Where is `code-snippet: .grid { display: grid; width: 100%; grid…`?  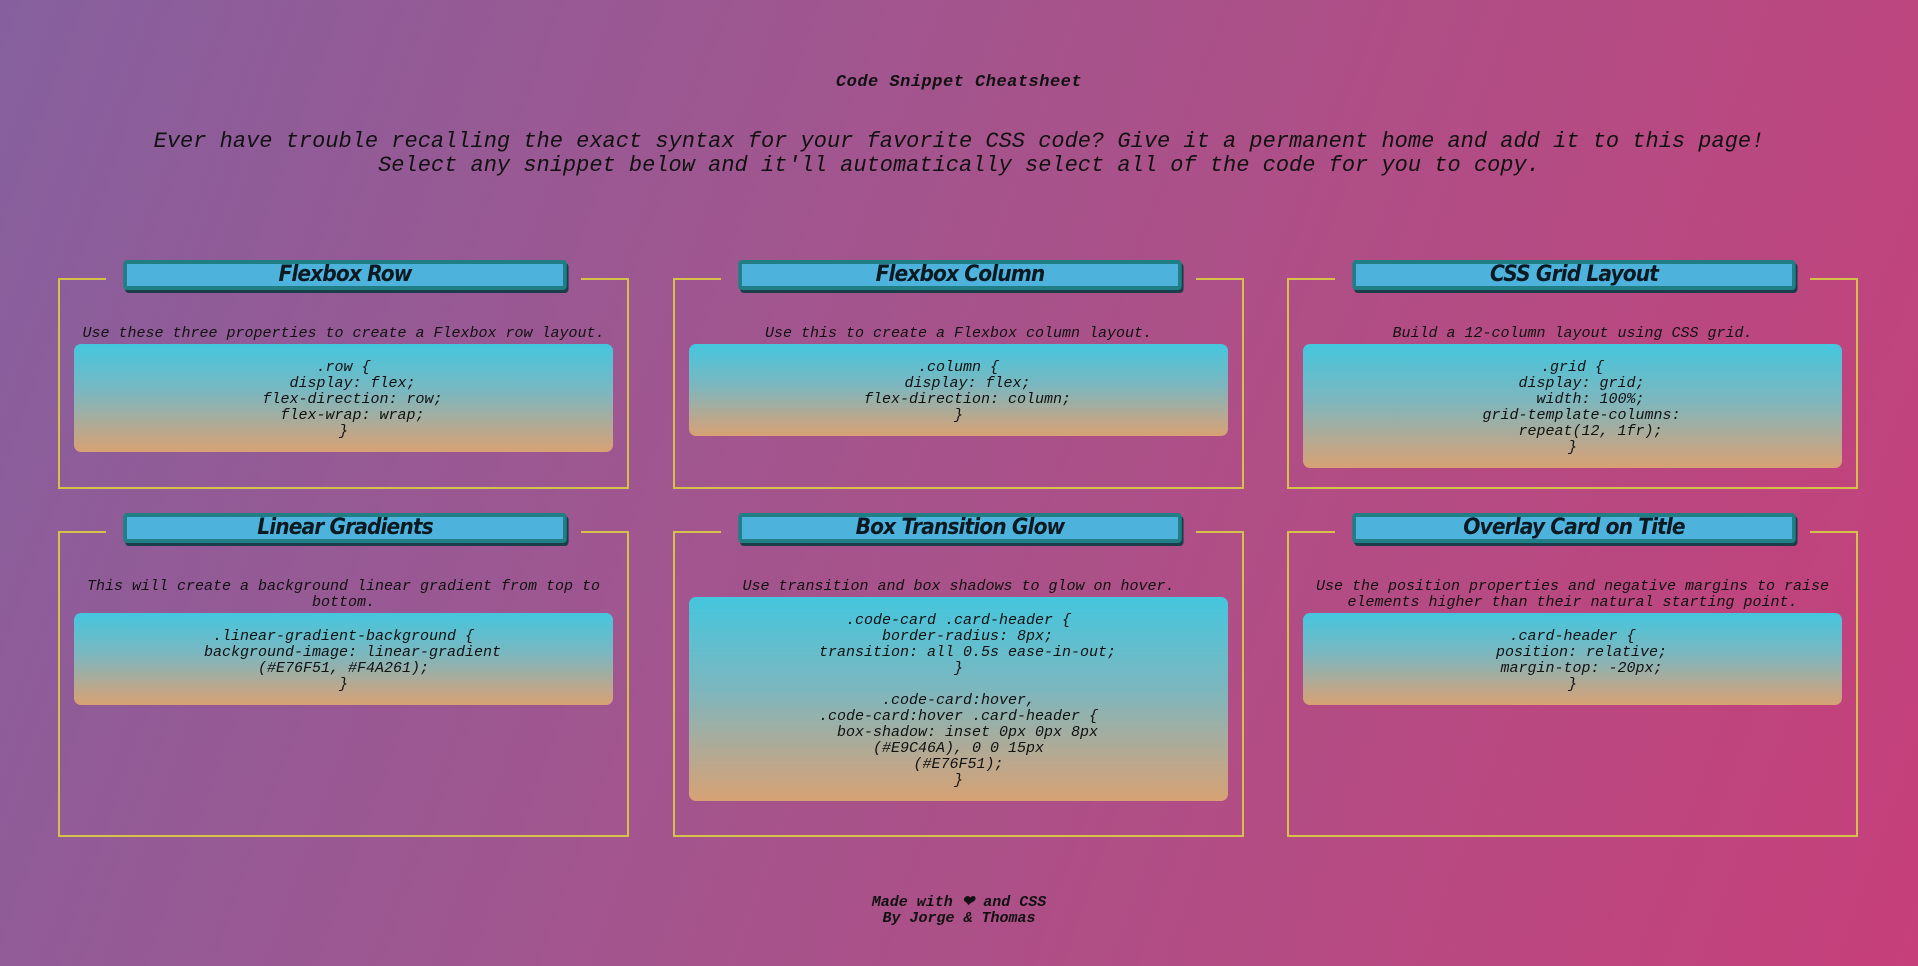
code-snippet: .grid { display: grid; width: 100%; grid… is located at coordinates (1572, 406).